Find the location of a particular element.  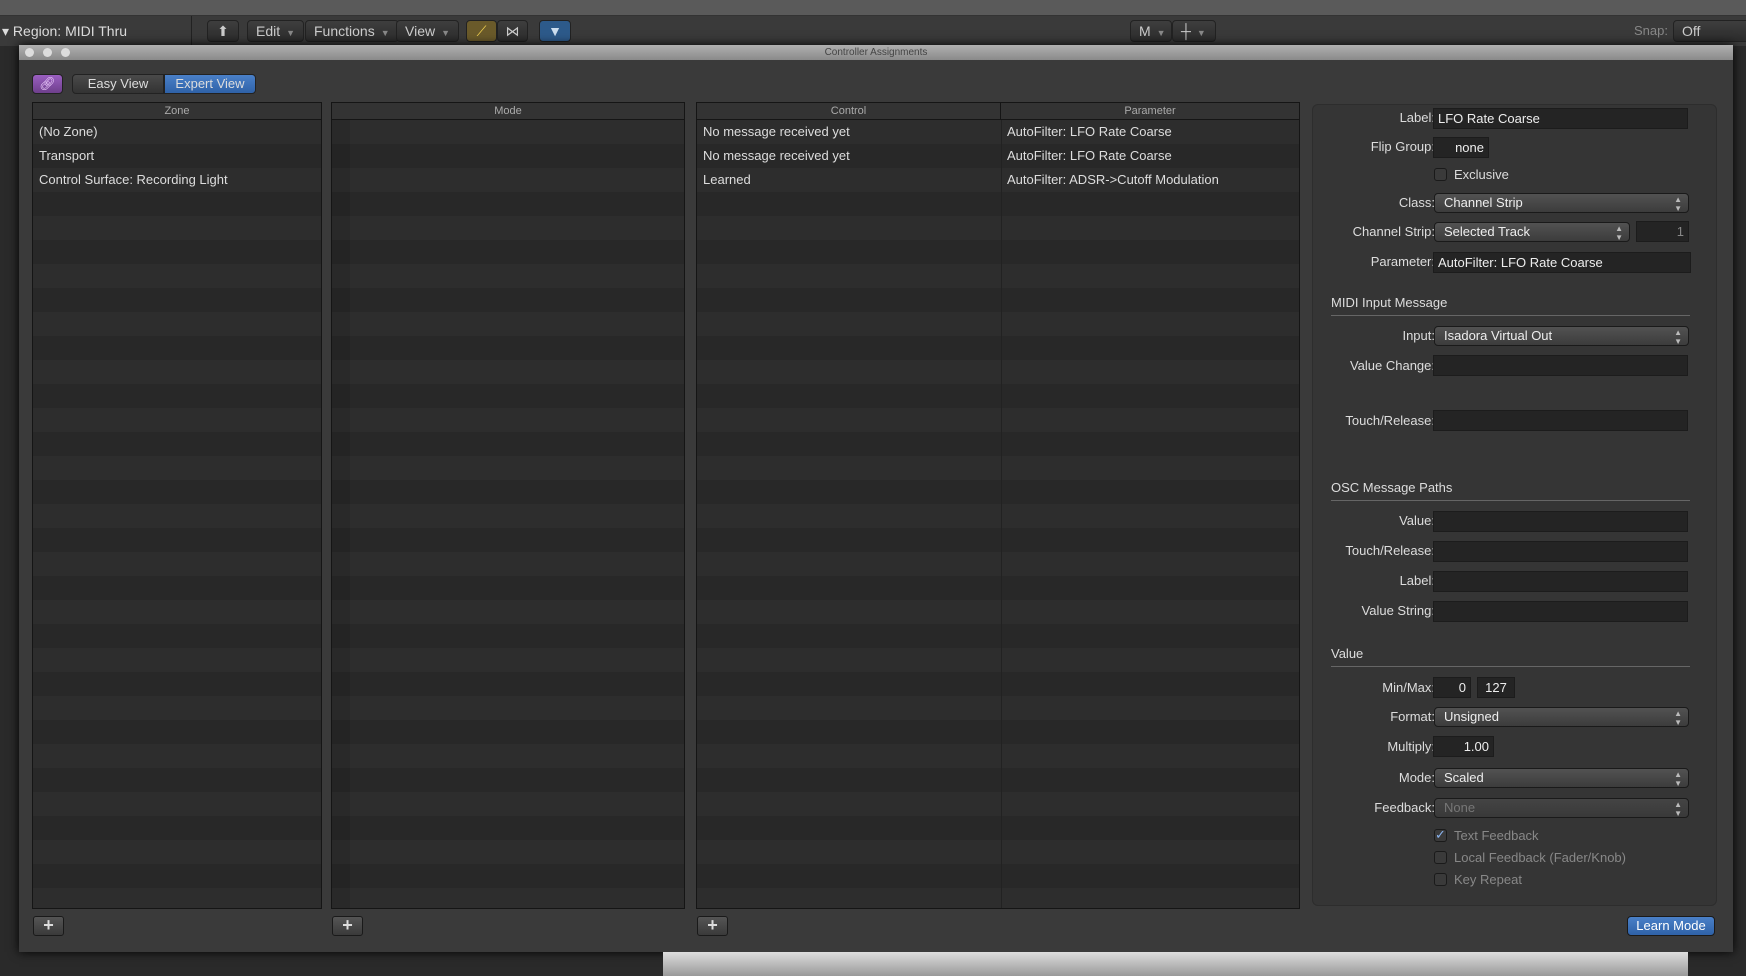

input-label: Input: is located at coordinates (1418, 335).